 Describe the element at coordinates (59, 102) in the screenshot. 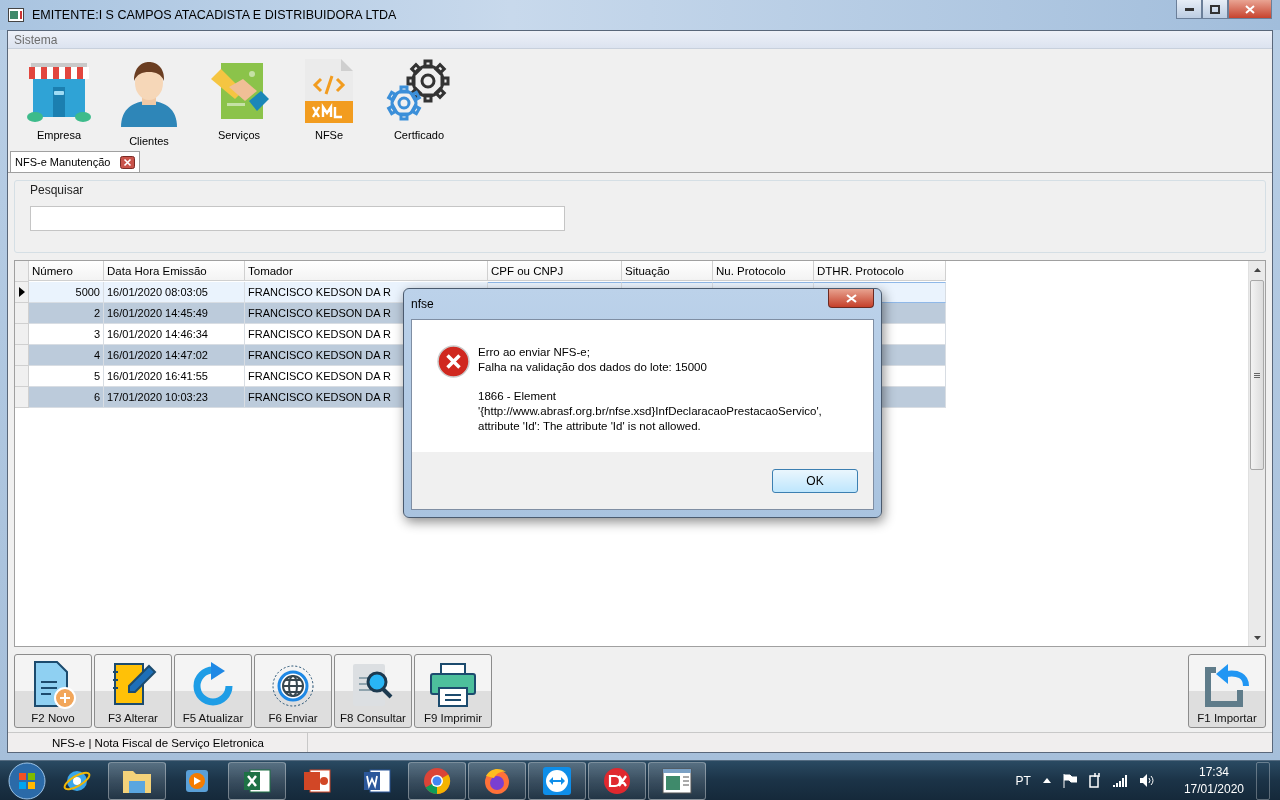

I see `toolbar-button: Empresa` at that location.